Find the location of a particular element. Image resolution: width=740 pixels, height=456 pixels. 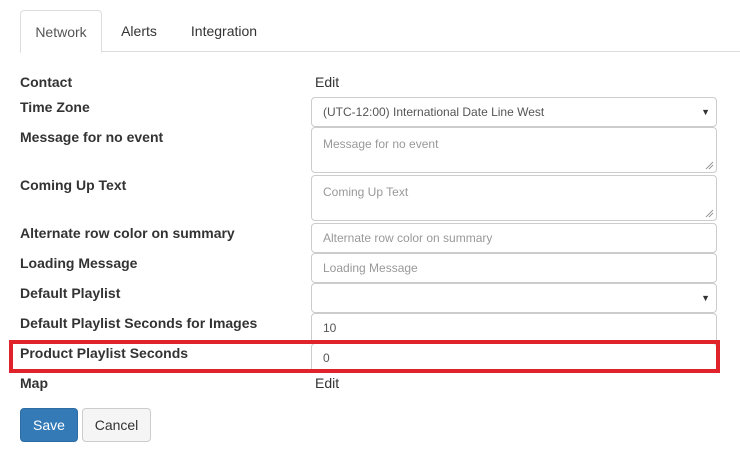

default-playlist-seconds-label: Default Playlist Seconds for Images is located at coordinates (139, 323).